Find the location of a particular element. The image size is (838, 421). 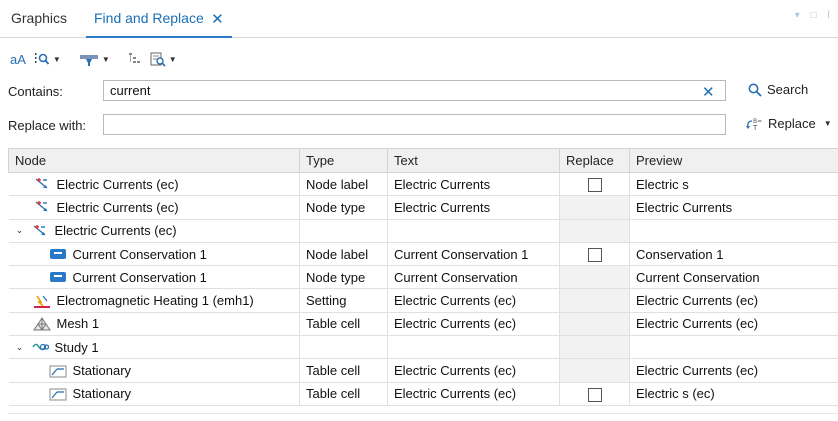

node-label: Electromagnetic Heating 1 (emh1) is located at coordinates (155, 301).